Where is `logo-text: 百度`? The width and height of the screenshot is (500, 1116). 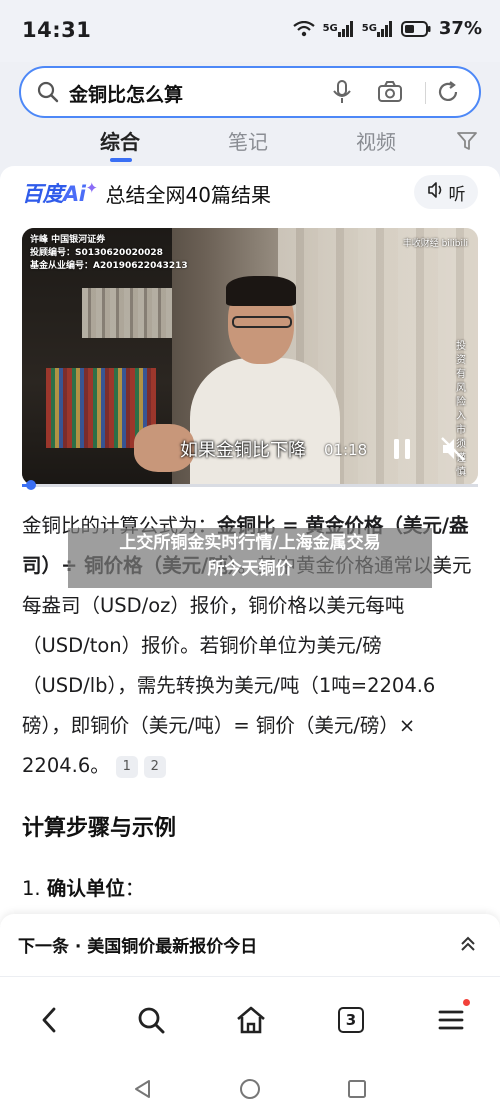
logo-text: 百度 is located at coordinates (43, 194).